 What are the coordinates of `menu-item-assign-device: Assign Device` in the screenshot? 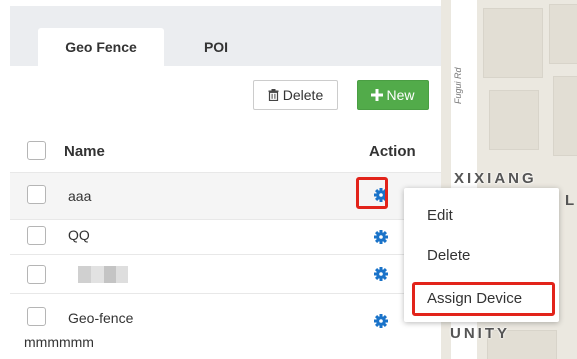 It's located at (481, 298).